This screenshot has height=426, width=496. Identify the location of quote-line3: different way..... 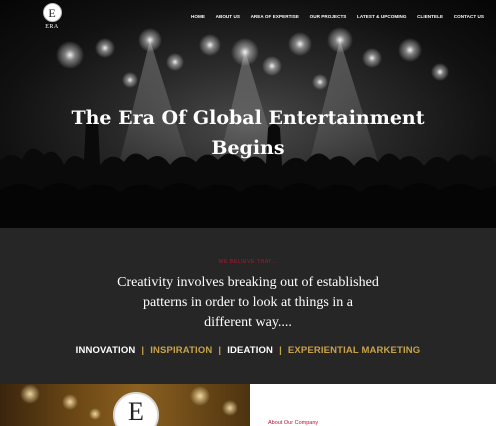
(248, 322).